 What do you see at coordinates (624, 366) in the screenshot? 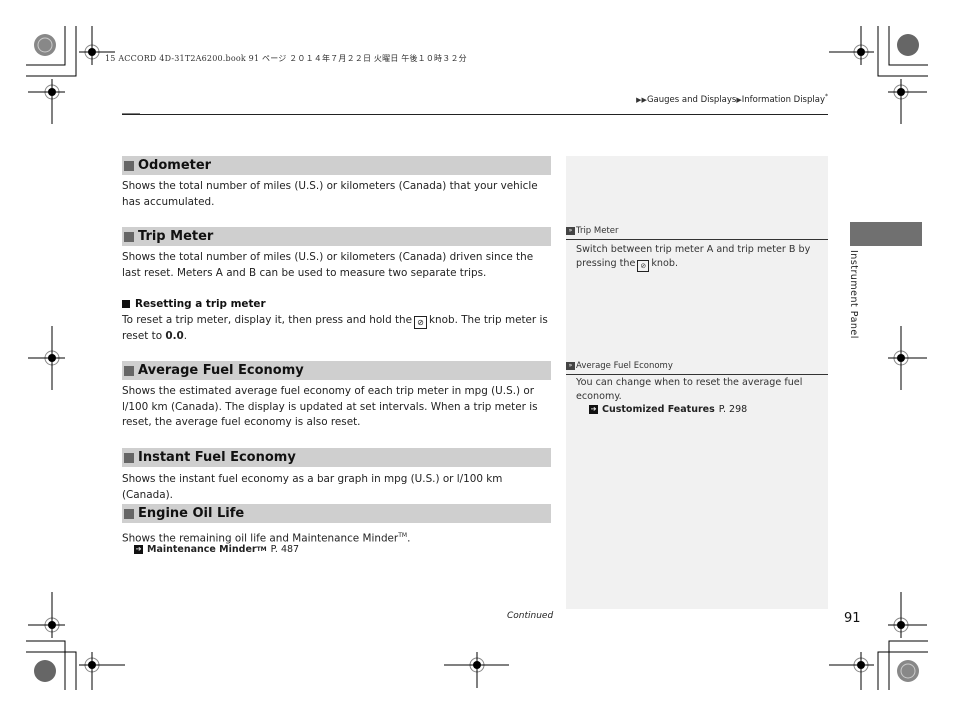
I see `note-title: Average Fuel Economy` at bounding box center [624, 366].